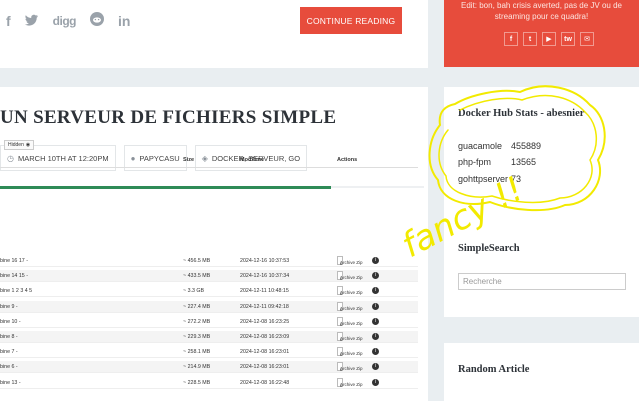 Image resolution: width=639 pixels, height=401 pixels. What do you see at coordinates (9, 307) in the screenshot?
I see `file-name: bine 9 -` at bounding box center [9, 307].